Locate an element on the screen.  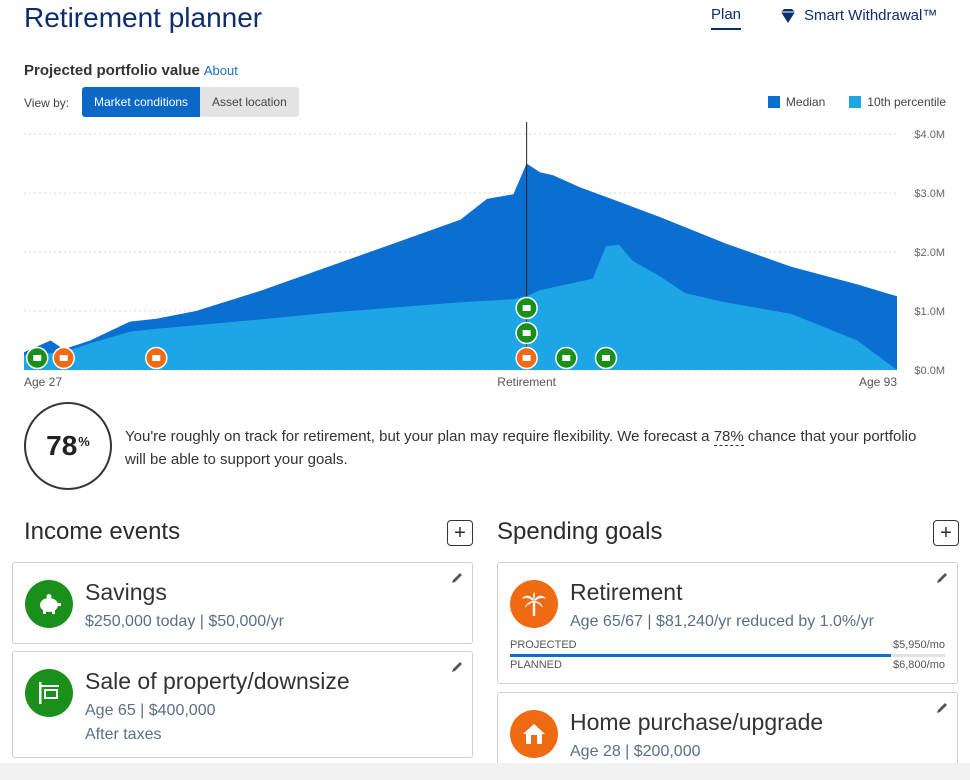
add-income-event-button: + is located at coordinates (460, 533).